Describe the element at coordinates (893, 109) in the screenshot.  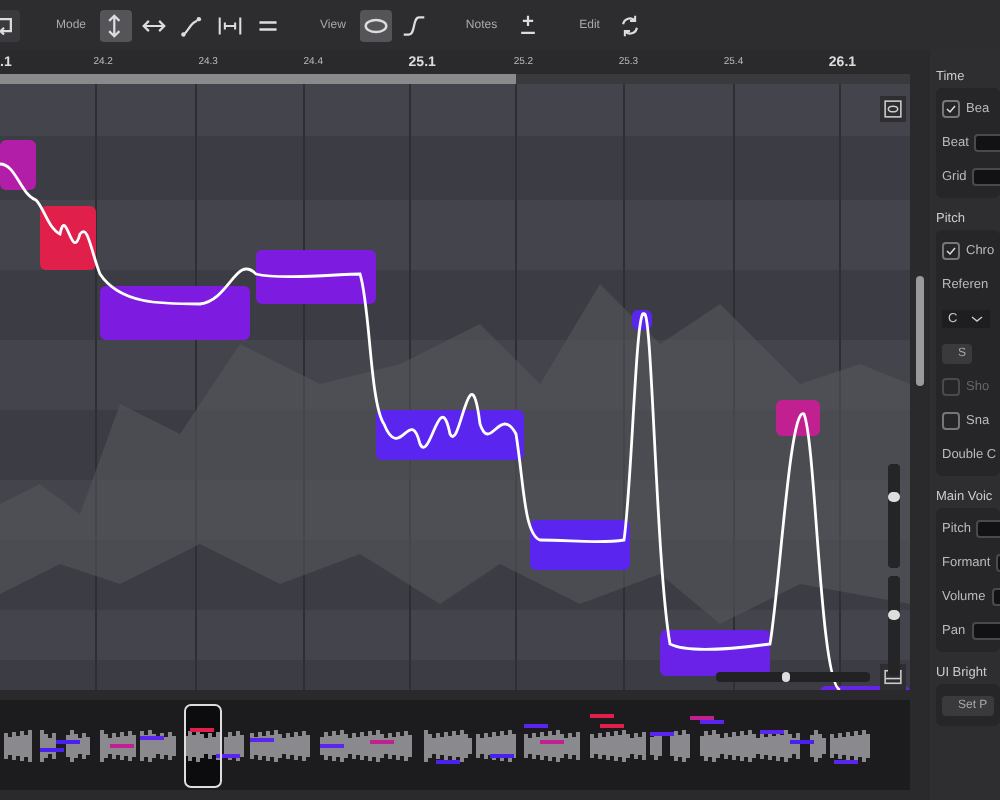
I see `fit-view-button` at that location.